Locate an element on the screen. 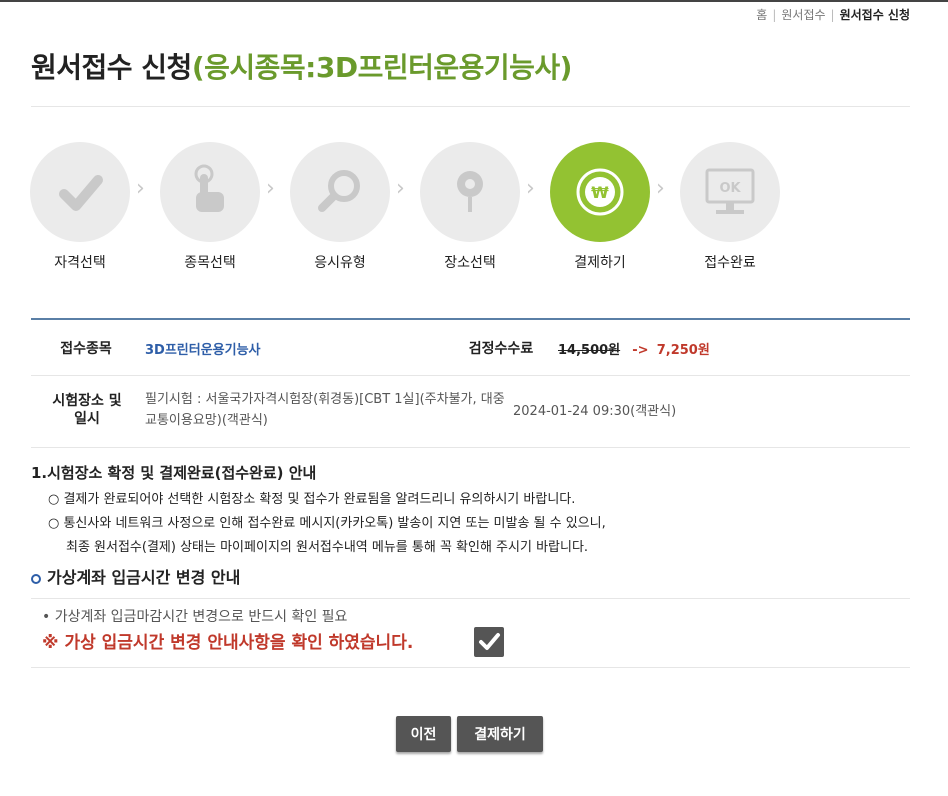  page-title-sub: (응시종목:3D프린터운용기능사) is located at coordinates (382, 67).